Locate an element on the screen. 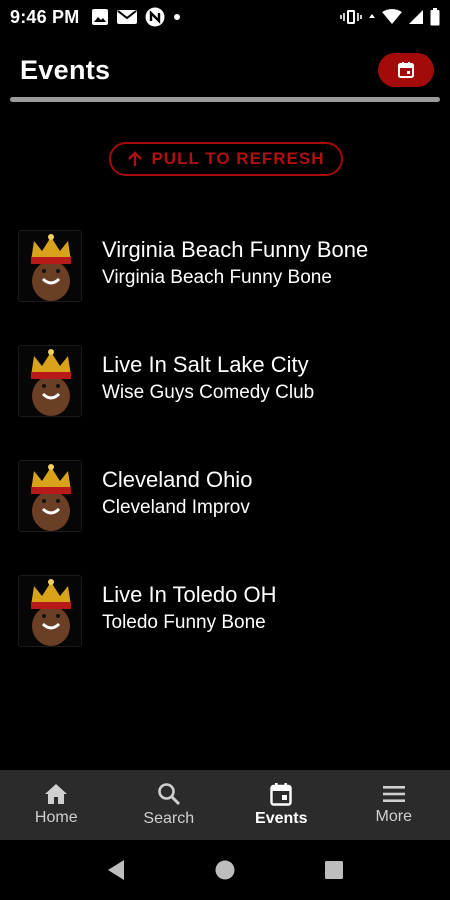 The image size is (450, 900). nav-label: More is located at coordinates (393, 816).